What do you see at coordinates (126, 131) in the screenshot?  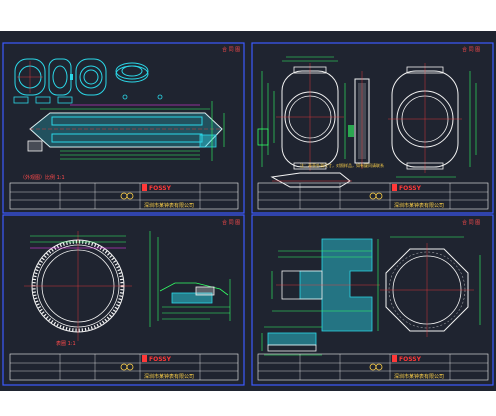 I see `case-section-view` at bounding box center [126, 131].